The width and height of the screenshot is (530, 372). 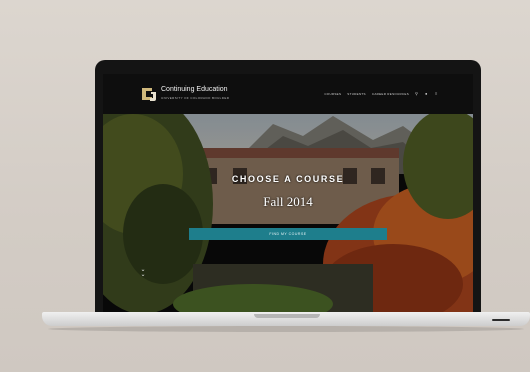 What do you see at coordinates (149, 94) in the screenshot?
I see `cu-logo` at bounding box center [149, 94].